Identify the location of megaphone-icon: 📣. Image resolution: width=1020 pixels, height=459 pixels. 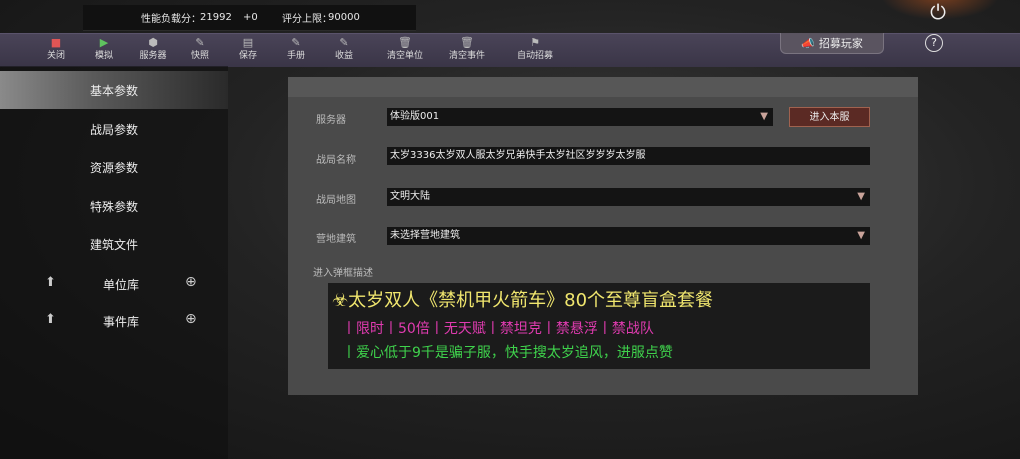
(808, 43).